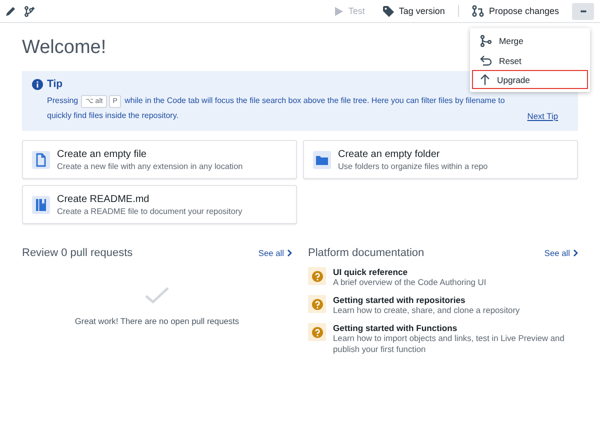  What do you see at coordinates (77, 253) in the screenshot?
I see `section-title: Review 0 pull requests` at bounding box center [77, 253].